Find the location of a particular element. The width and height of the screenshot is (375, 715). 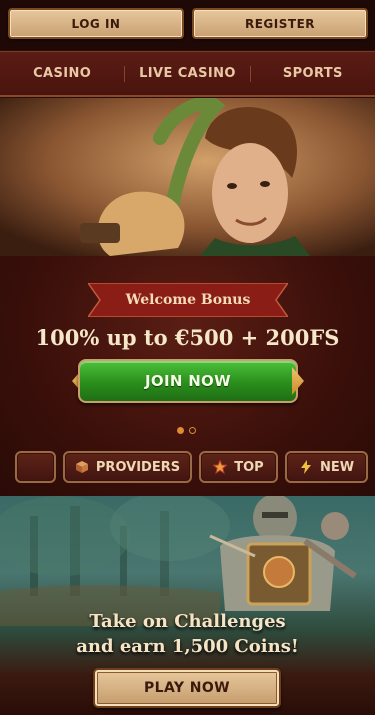

category-label: TOP is located at coordinates (249, 467).